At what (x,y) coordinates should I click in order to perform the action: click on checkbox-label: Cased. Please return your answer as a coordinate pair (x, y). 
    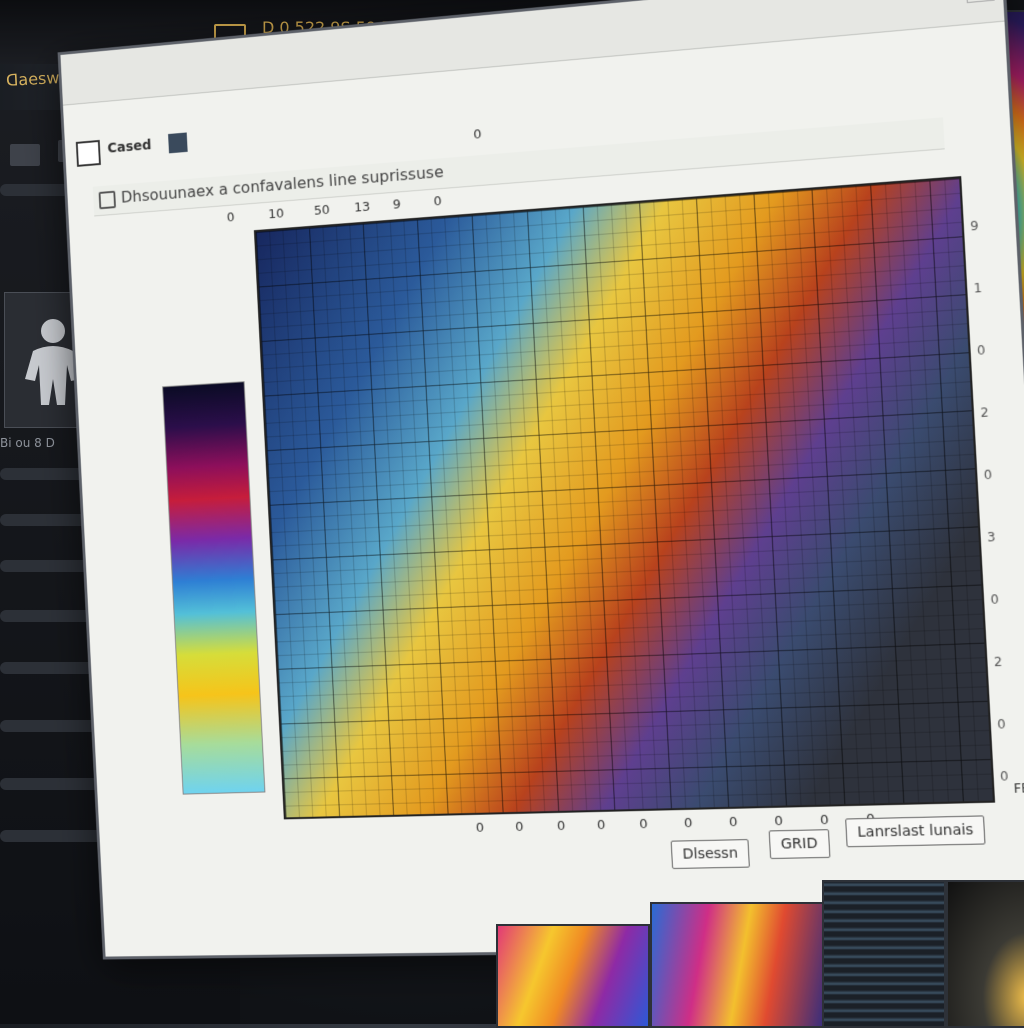
    Looking at the image, I should click on (129, 147).